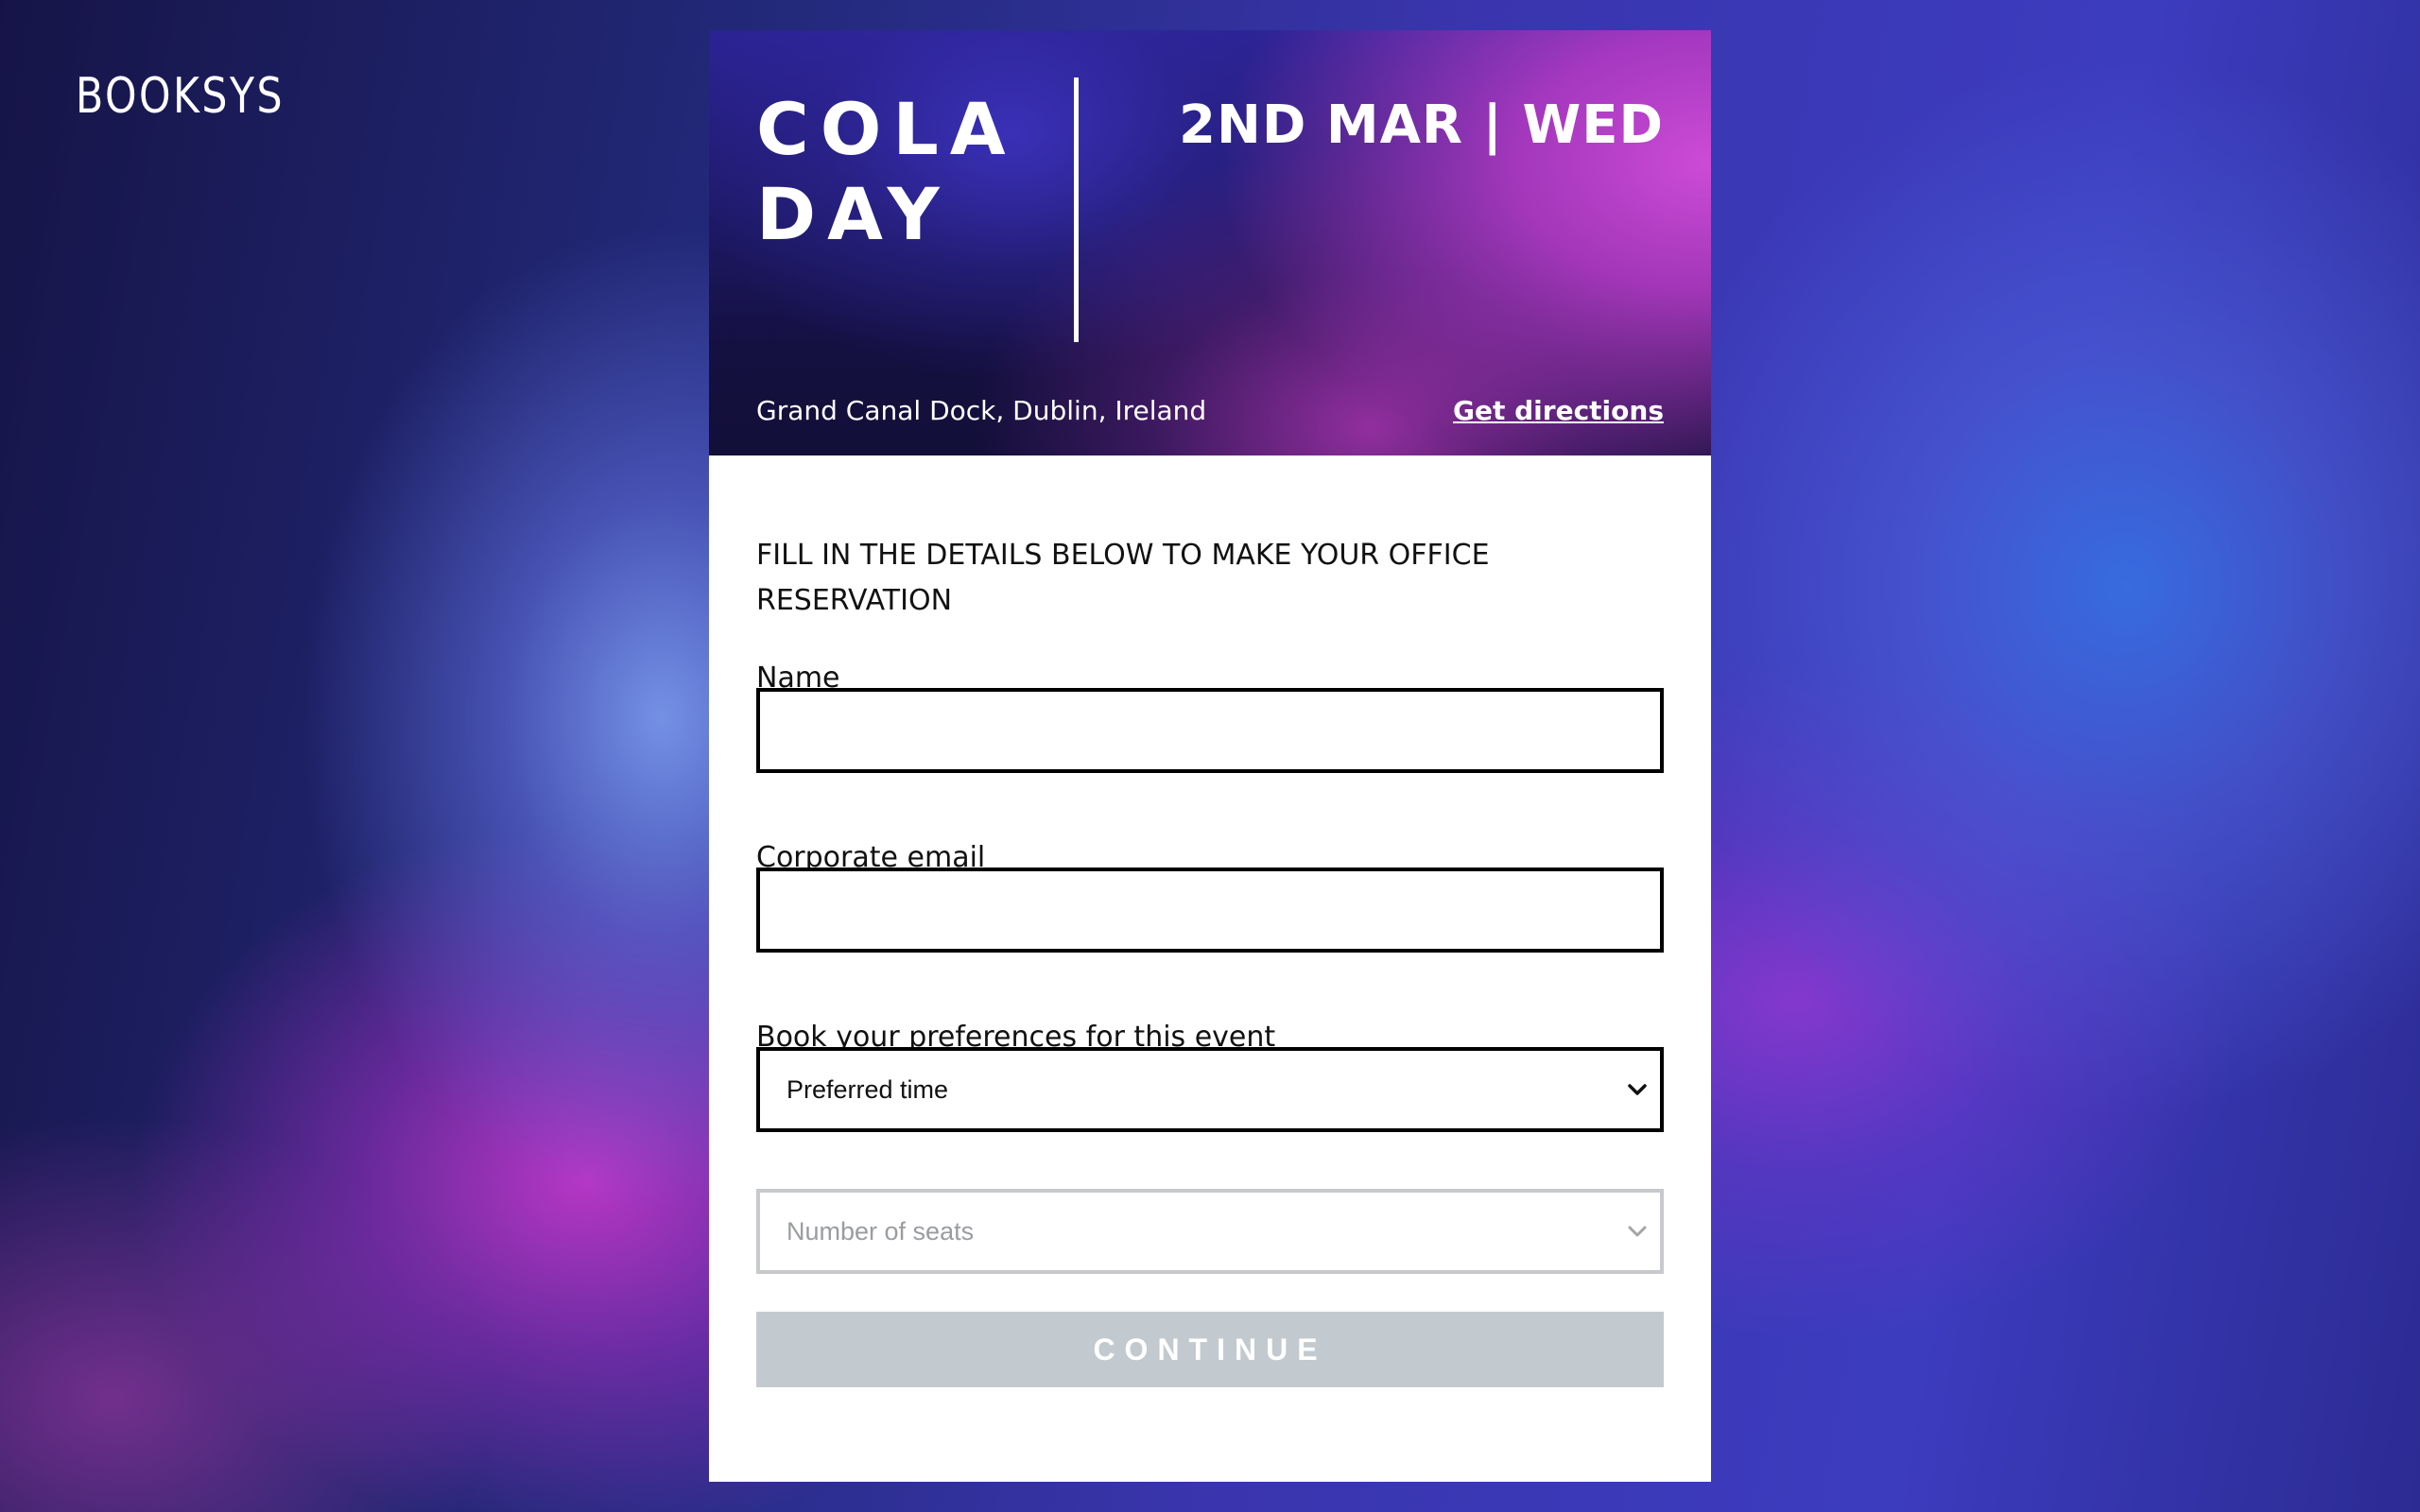 The height and width of the screenshot is (1512, 2420). Describe the element at coordinates (1210, 1231) in the screenshot. I see `number-of-seats-select: Number of seats` at that location.